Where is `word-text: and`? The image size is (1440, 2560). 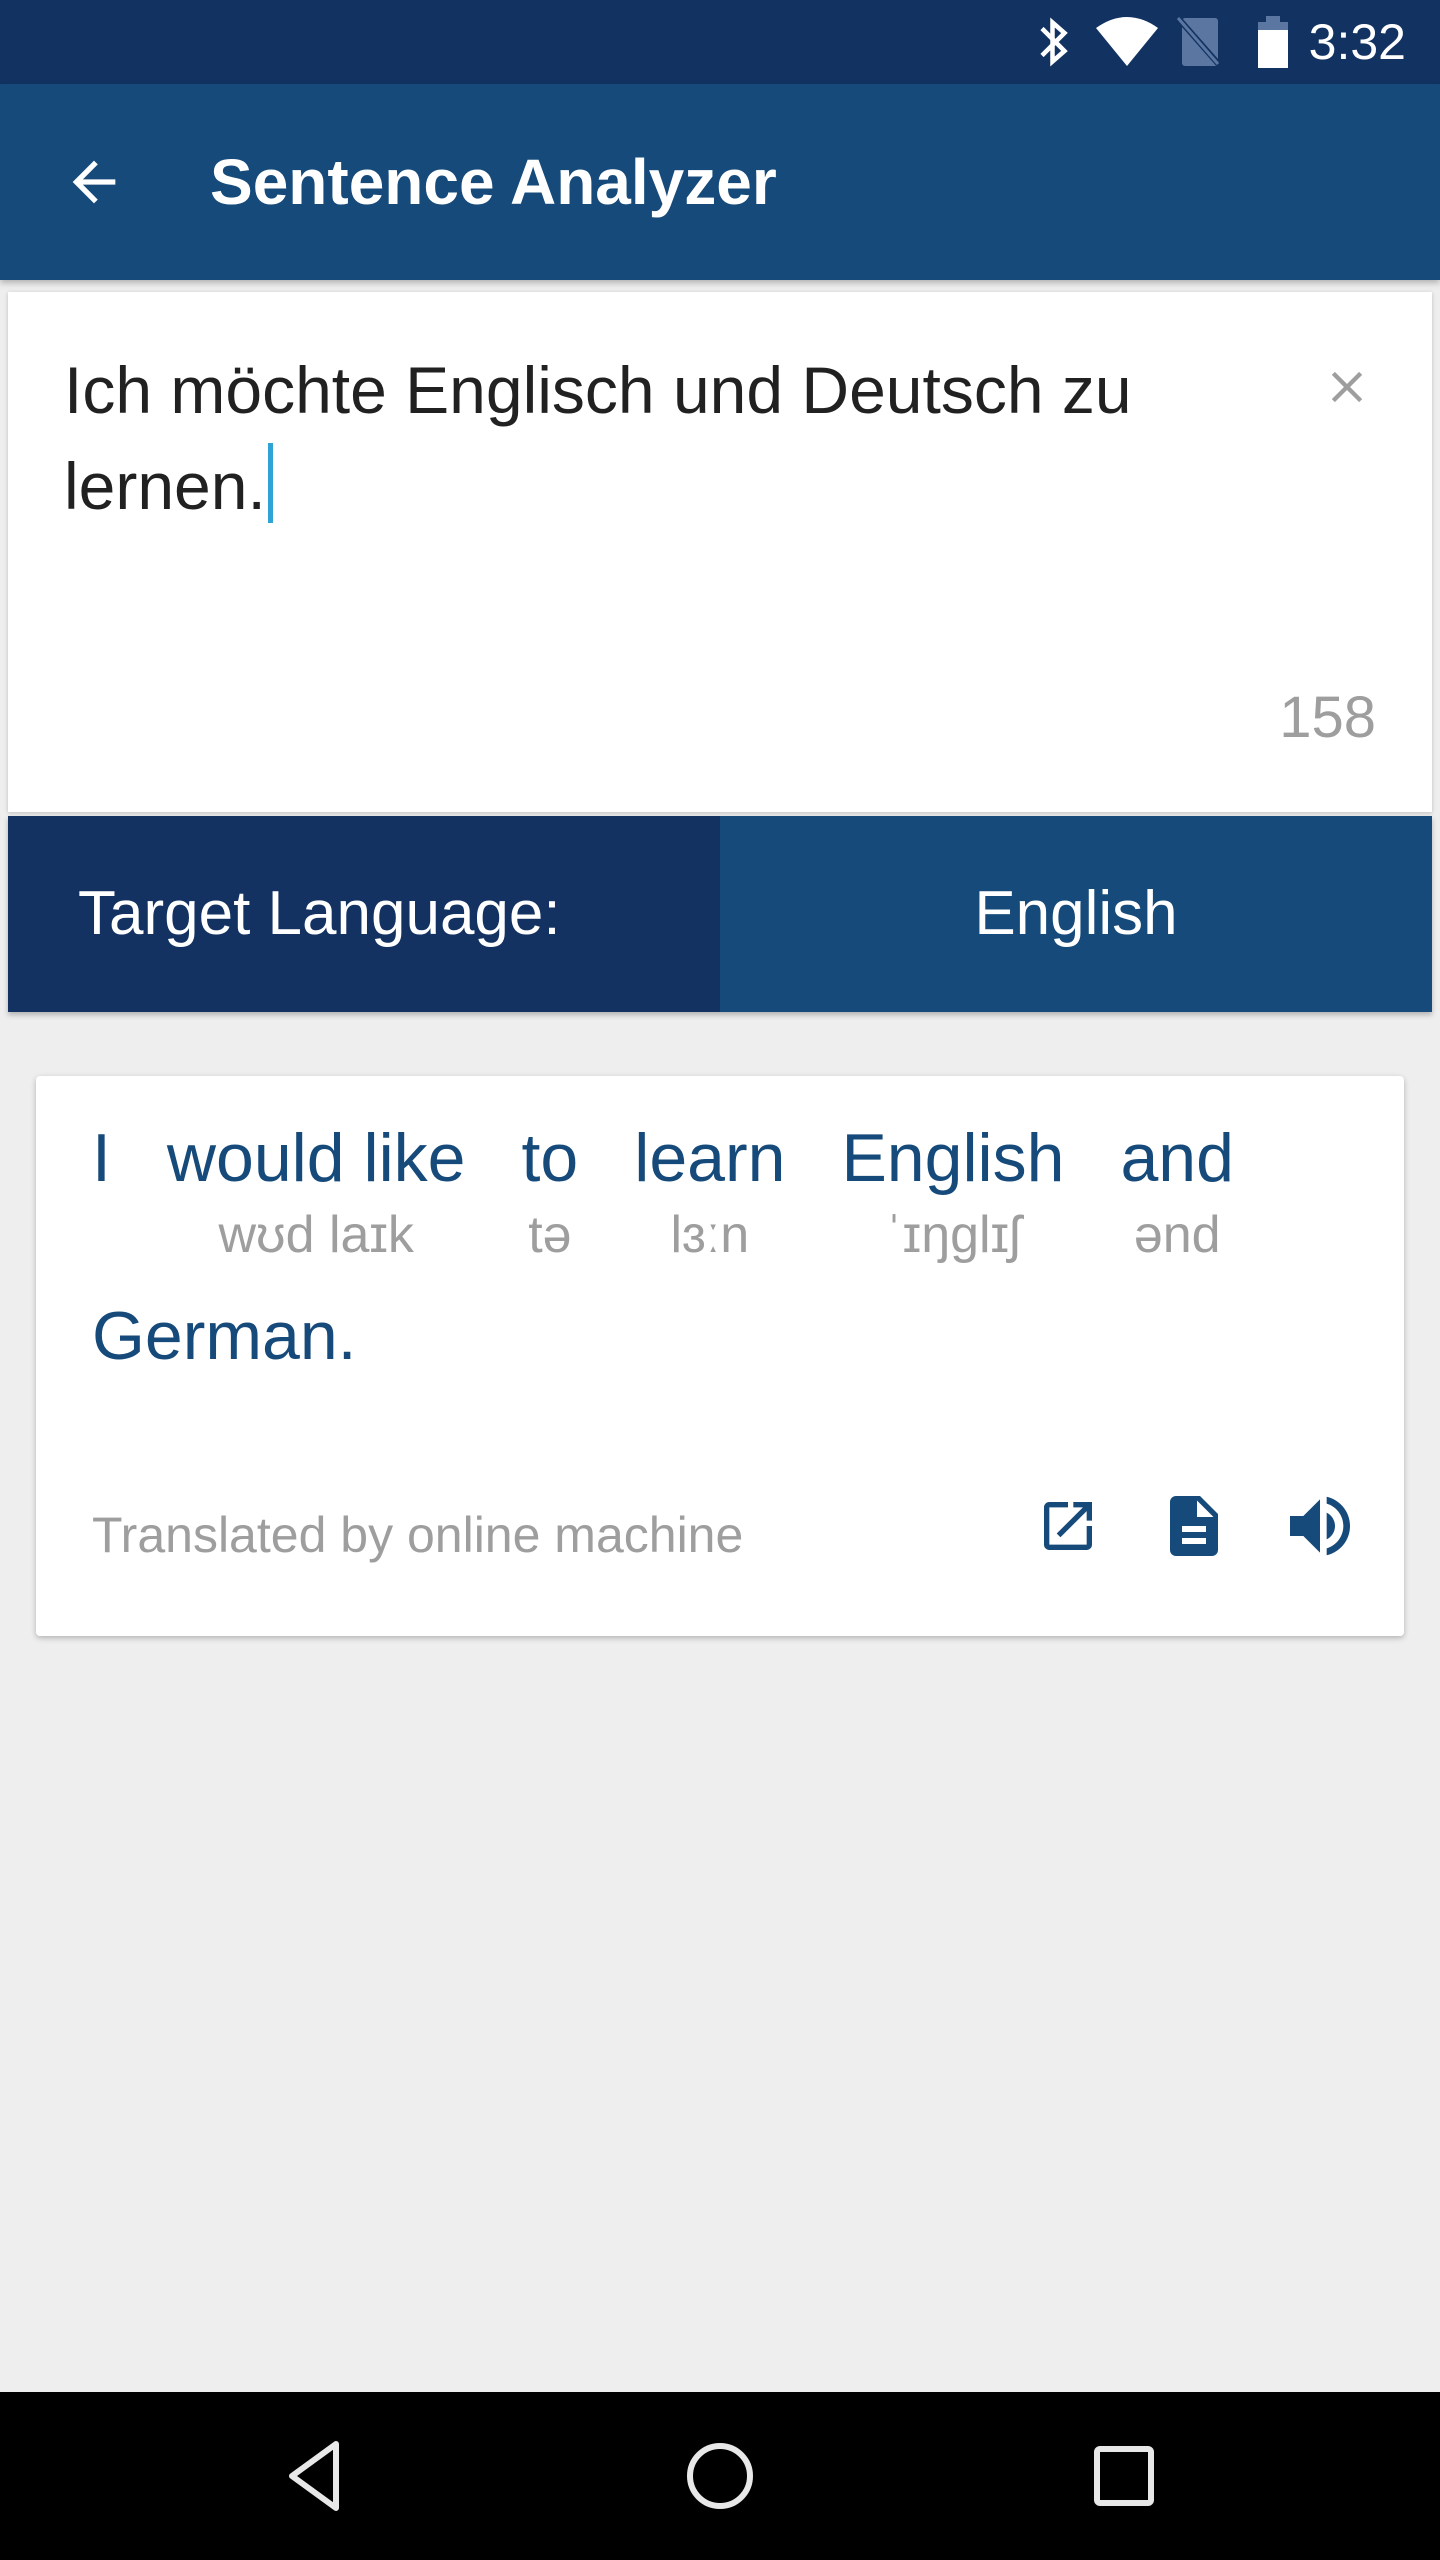 word-text: and is located at coordinates (1177, 1158).